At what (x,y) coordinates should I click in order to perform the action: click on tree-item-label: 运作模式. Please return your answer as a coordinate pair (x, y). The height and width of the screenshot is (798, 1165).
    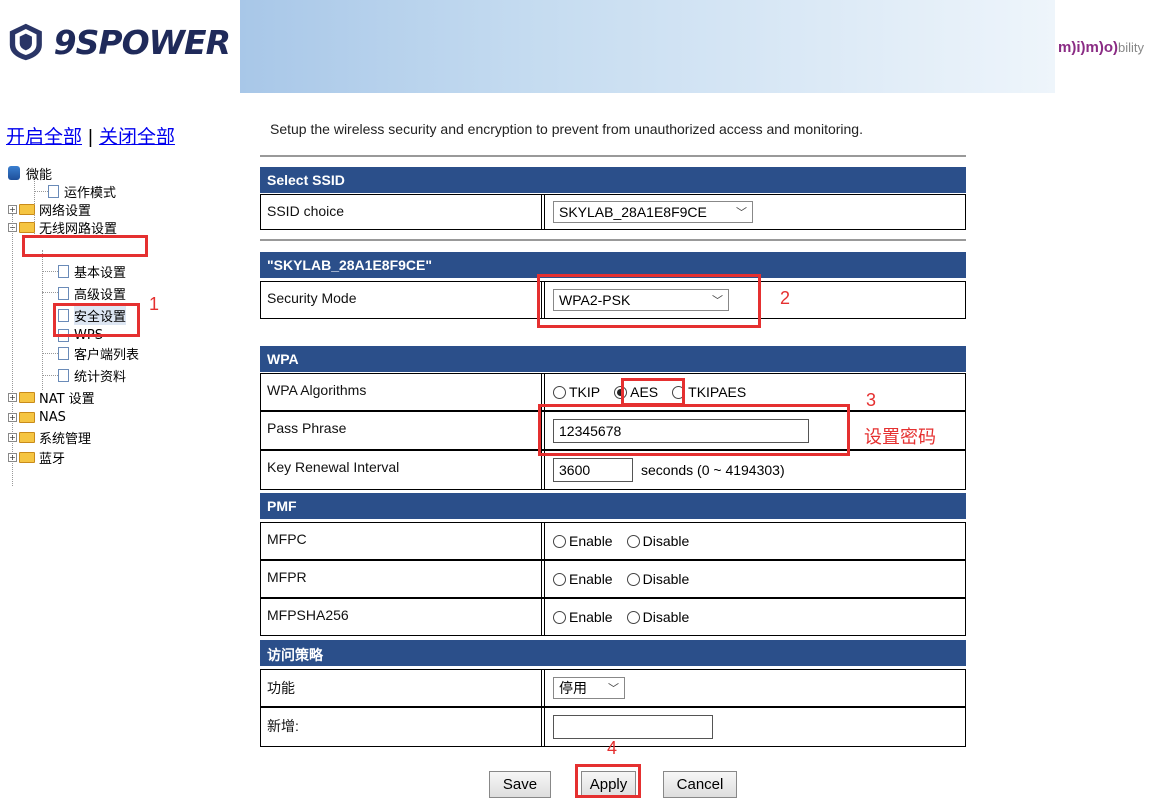
    Looking at the image, I should click on (90, 193).